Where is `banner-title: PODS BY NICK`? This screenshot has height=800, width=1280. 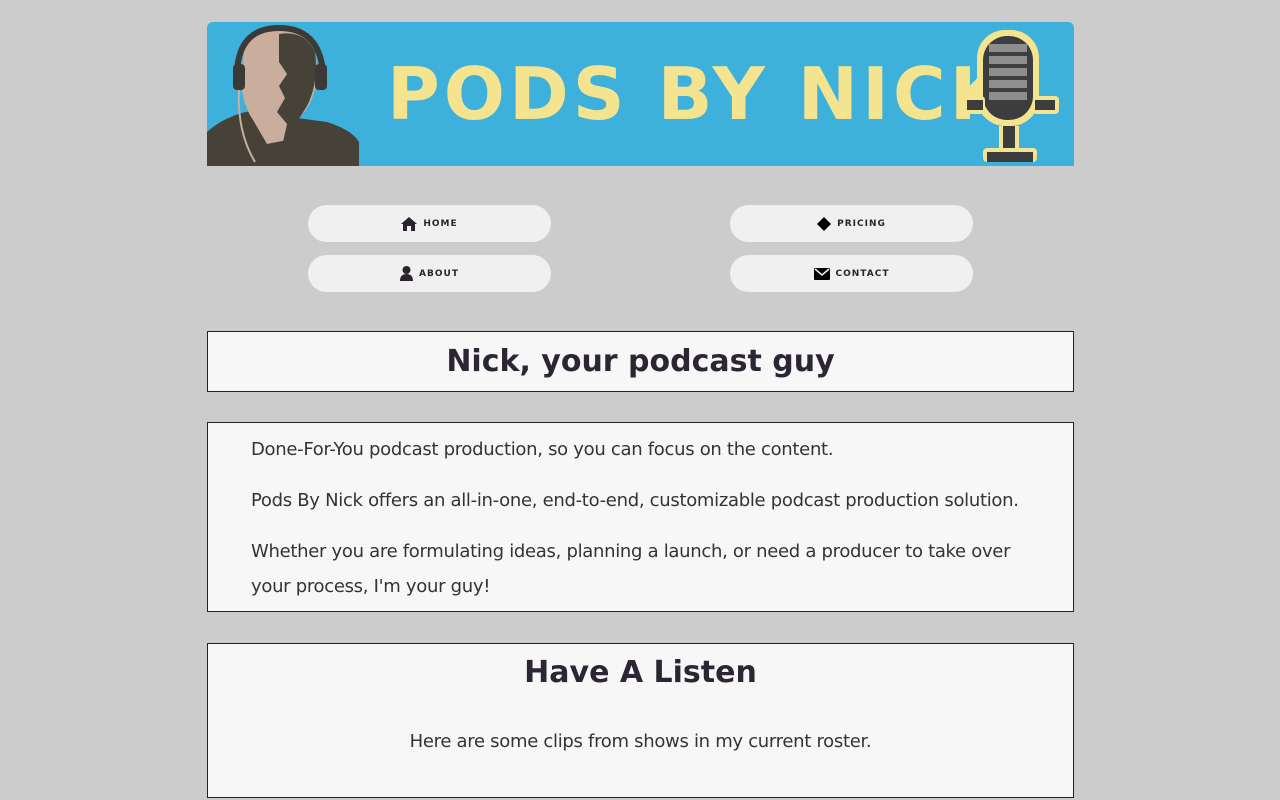
banner-title: PODS BY NICK is located at coordinates (698, 94).